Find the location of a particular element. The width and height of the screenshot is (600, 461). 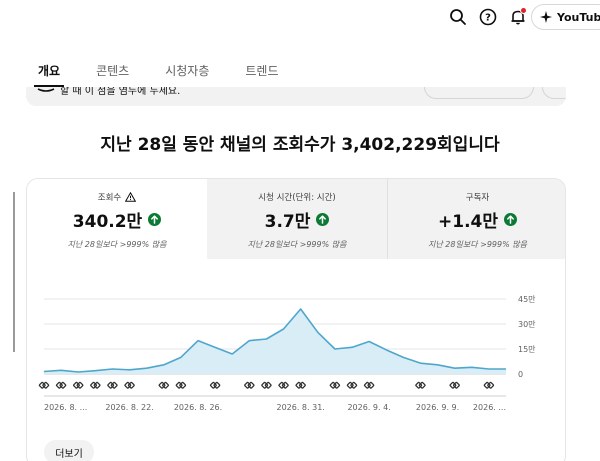

x-tick-label: 2026. 8. 22. is located at coordinates (129, 407).